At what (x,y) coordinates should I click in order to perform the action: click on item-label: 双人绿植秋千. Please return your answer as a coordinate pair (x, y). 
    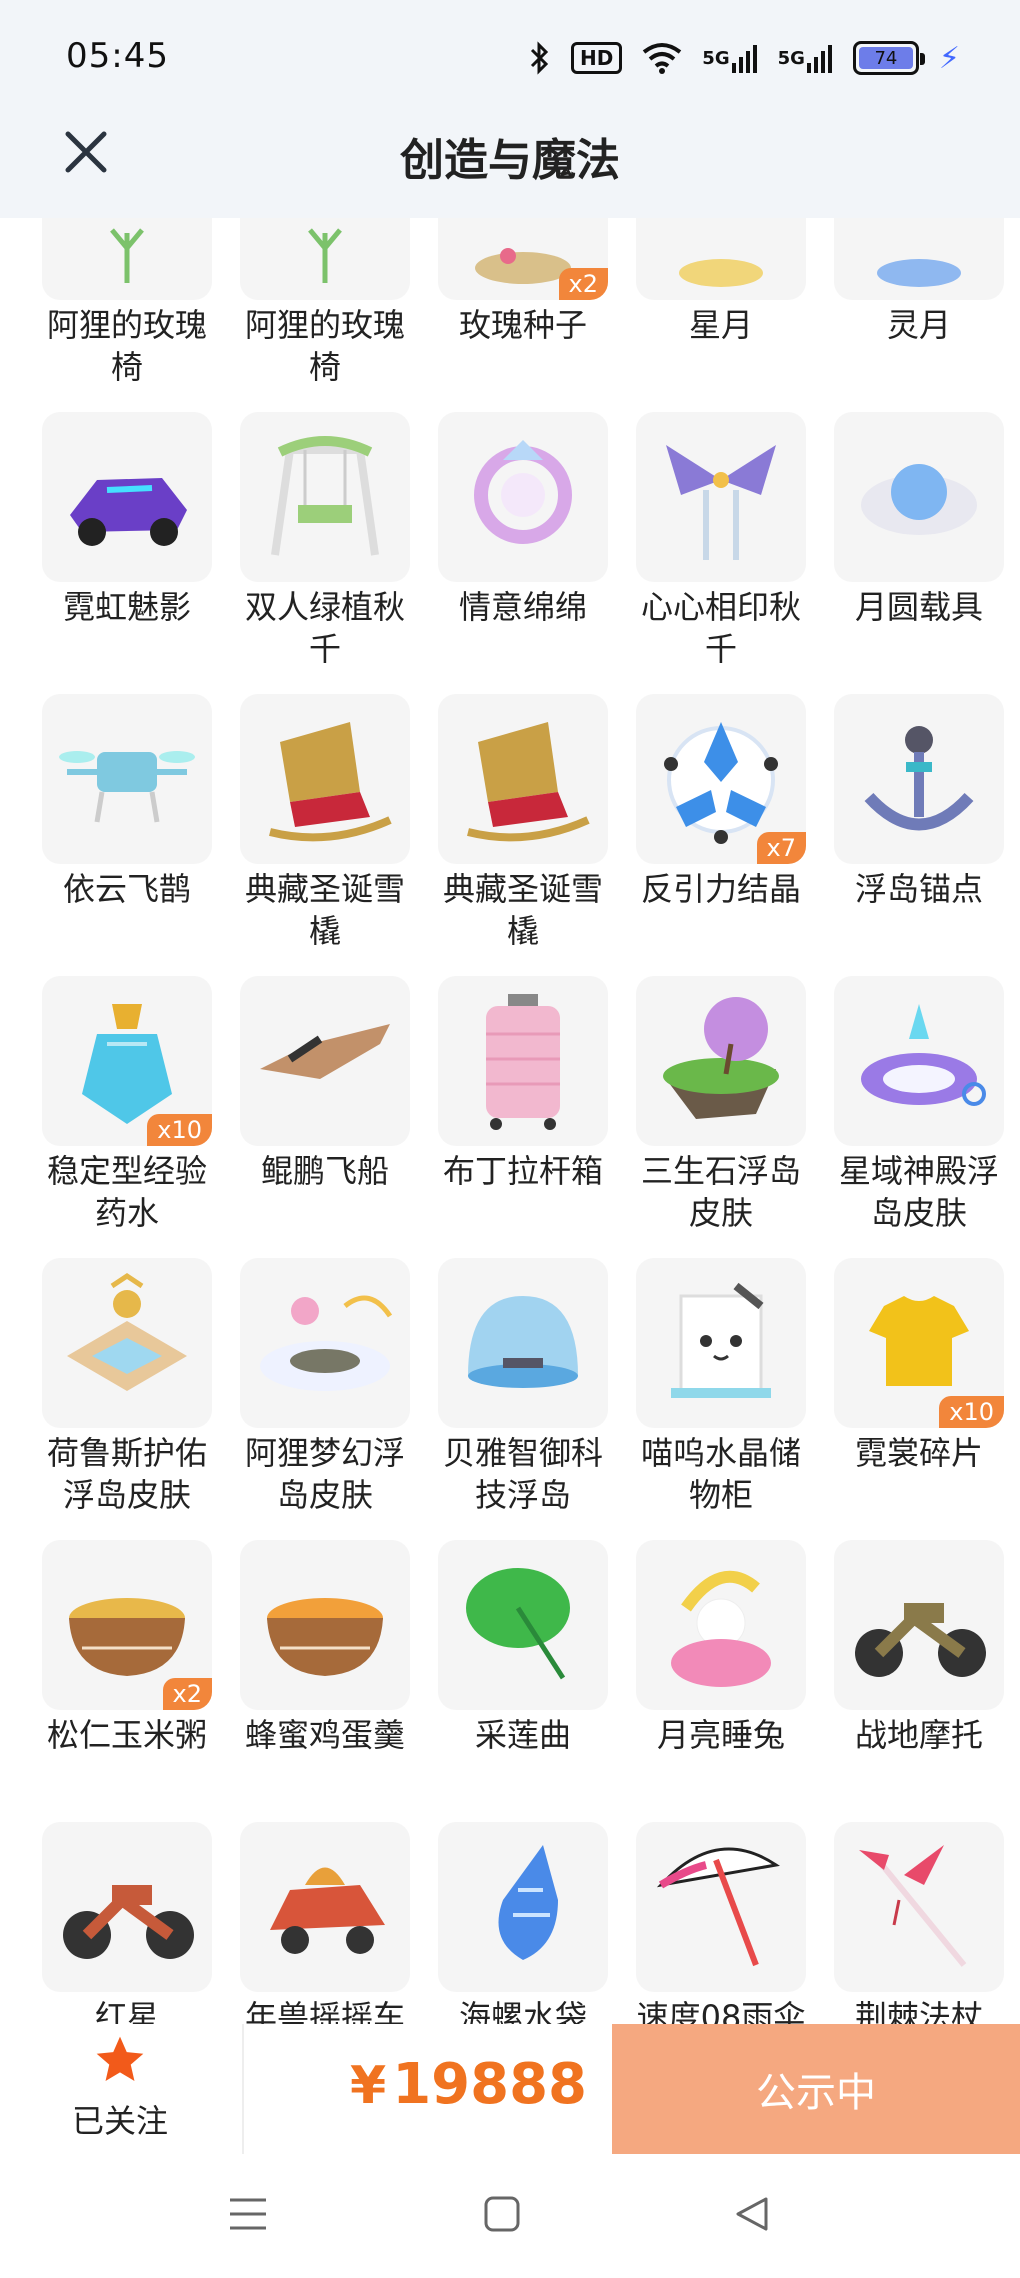
    Looking at the image, I should click on (324, 628).